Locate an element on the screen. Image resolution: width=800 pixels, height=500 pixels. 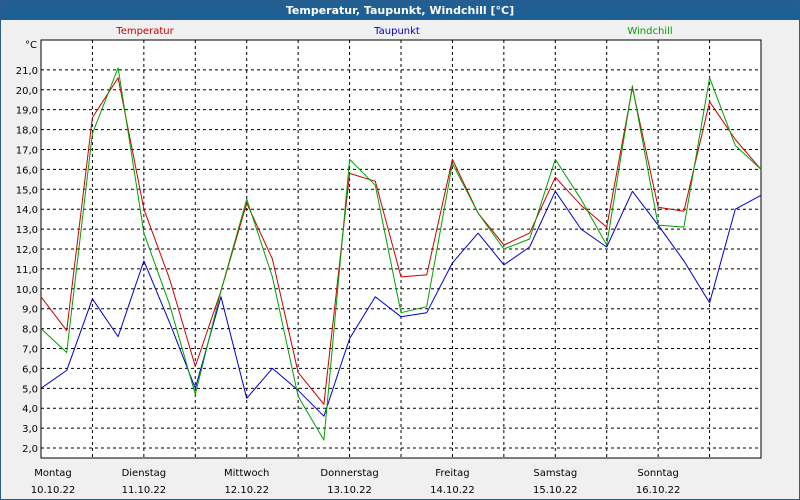
y-tick-label: 5,0 is located at coordinates (30, 389).